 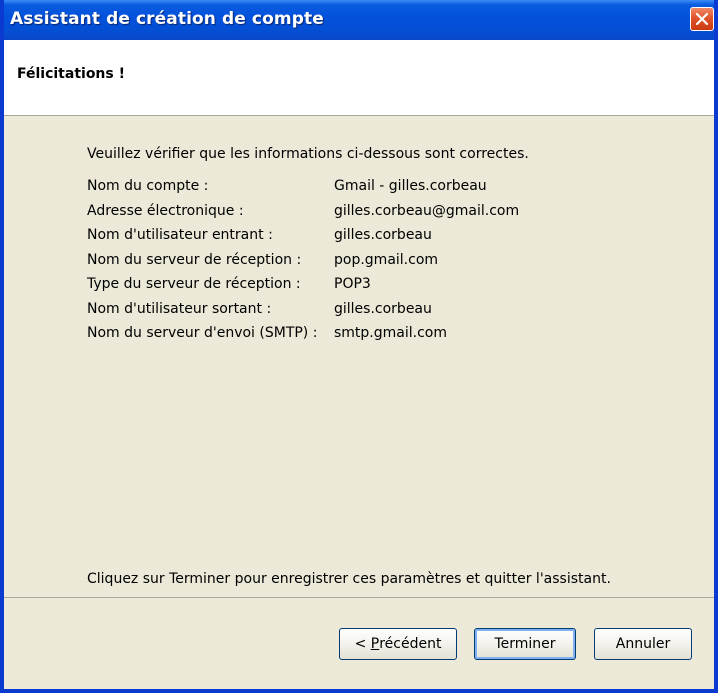 I want to click on previous-button-prefix: <, so click(x=362, y=644).